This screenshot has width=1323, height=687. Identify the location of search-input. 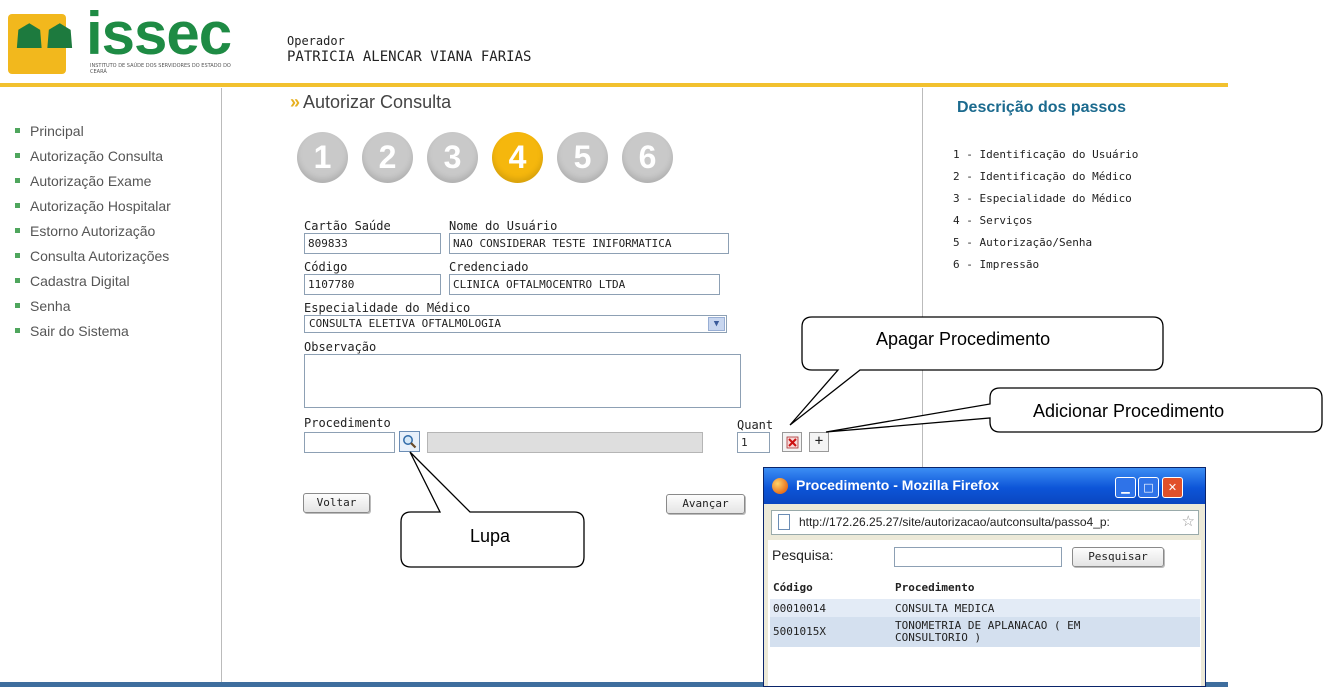
(978, 557).